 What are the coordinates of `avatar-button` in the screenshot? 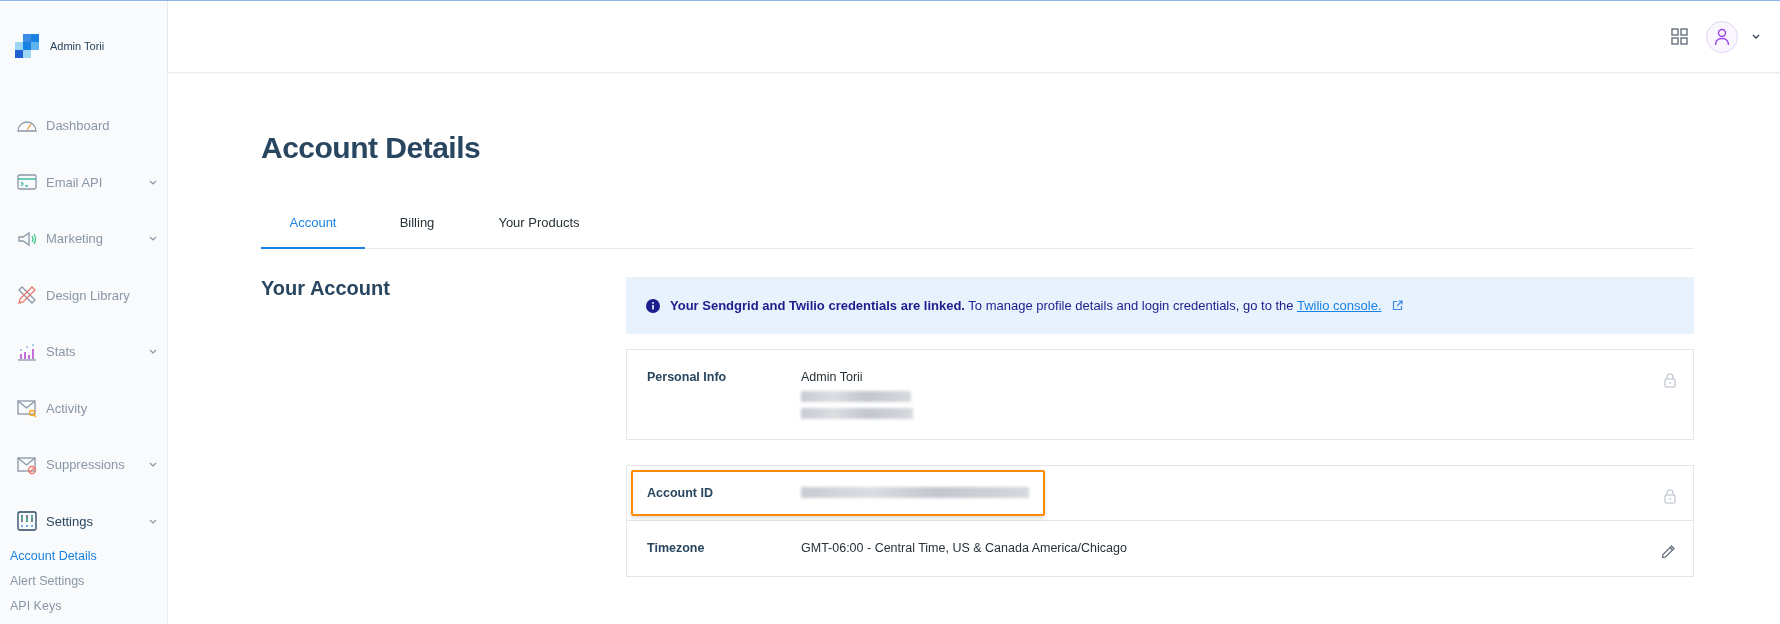 It's located at (1722, 36).